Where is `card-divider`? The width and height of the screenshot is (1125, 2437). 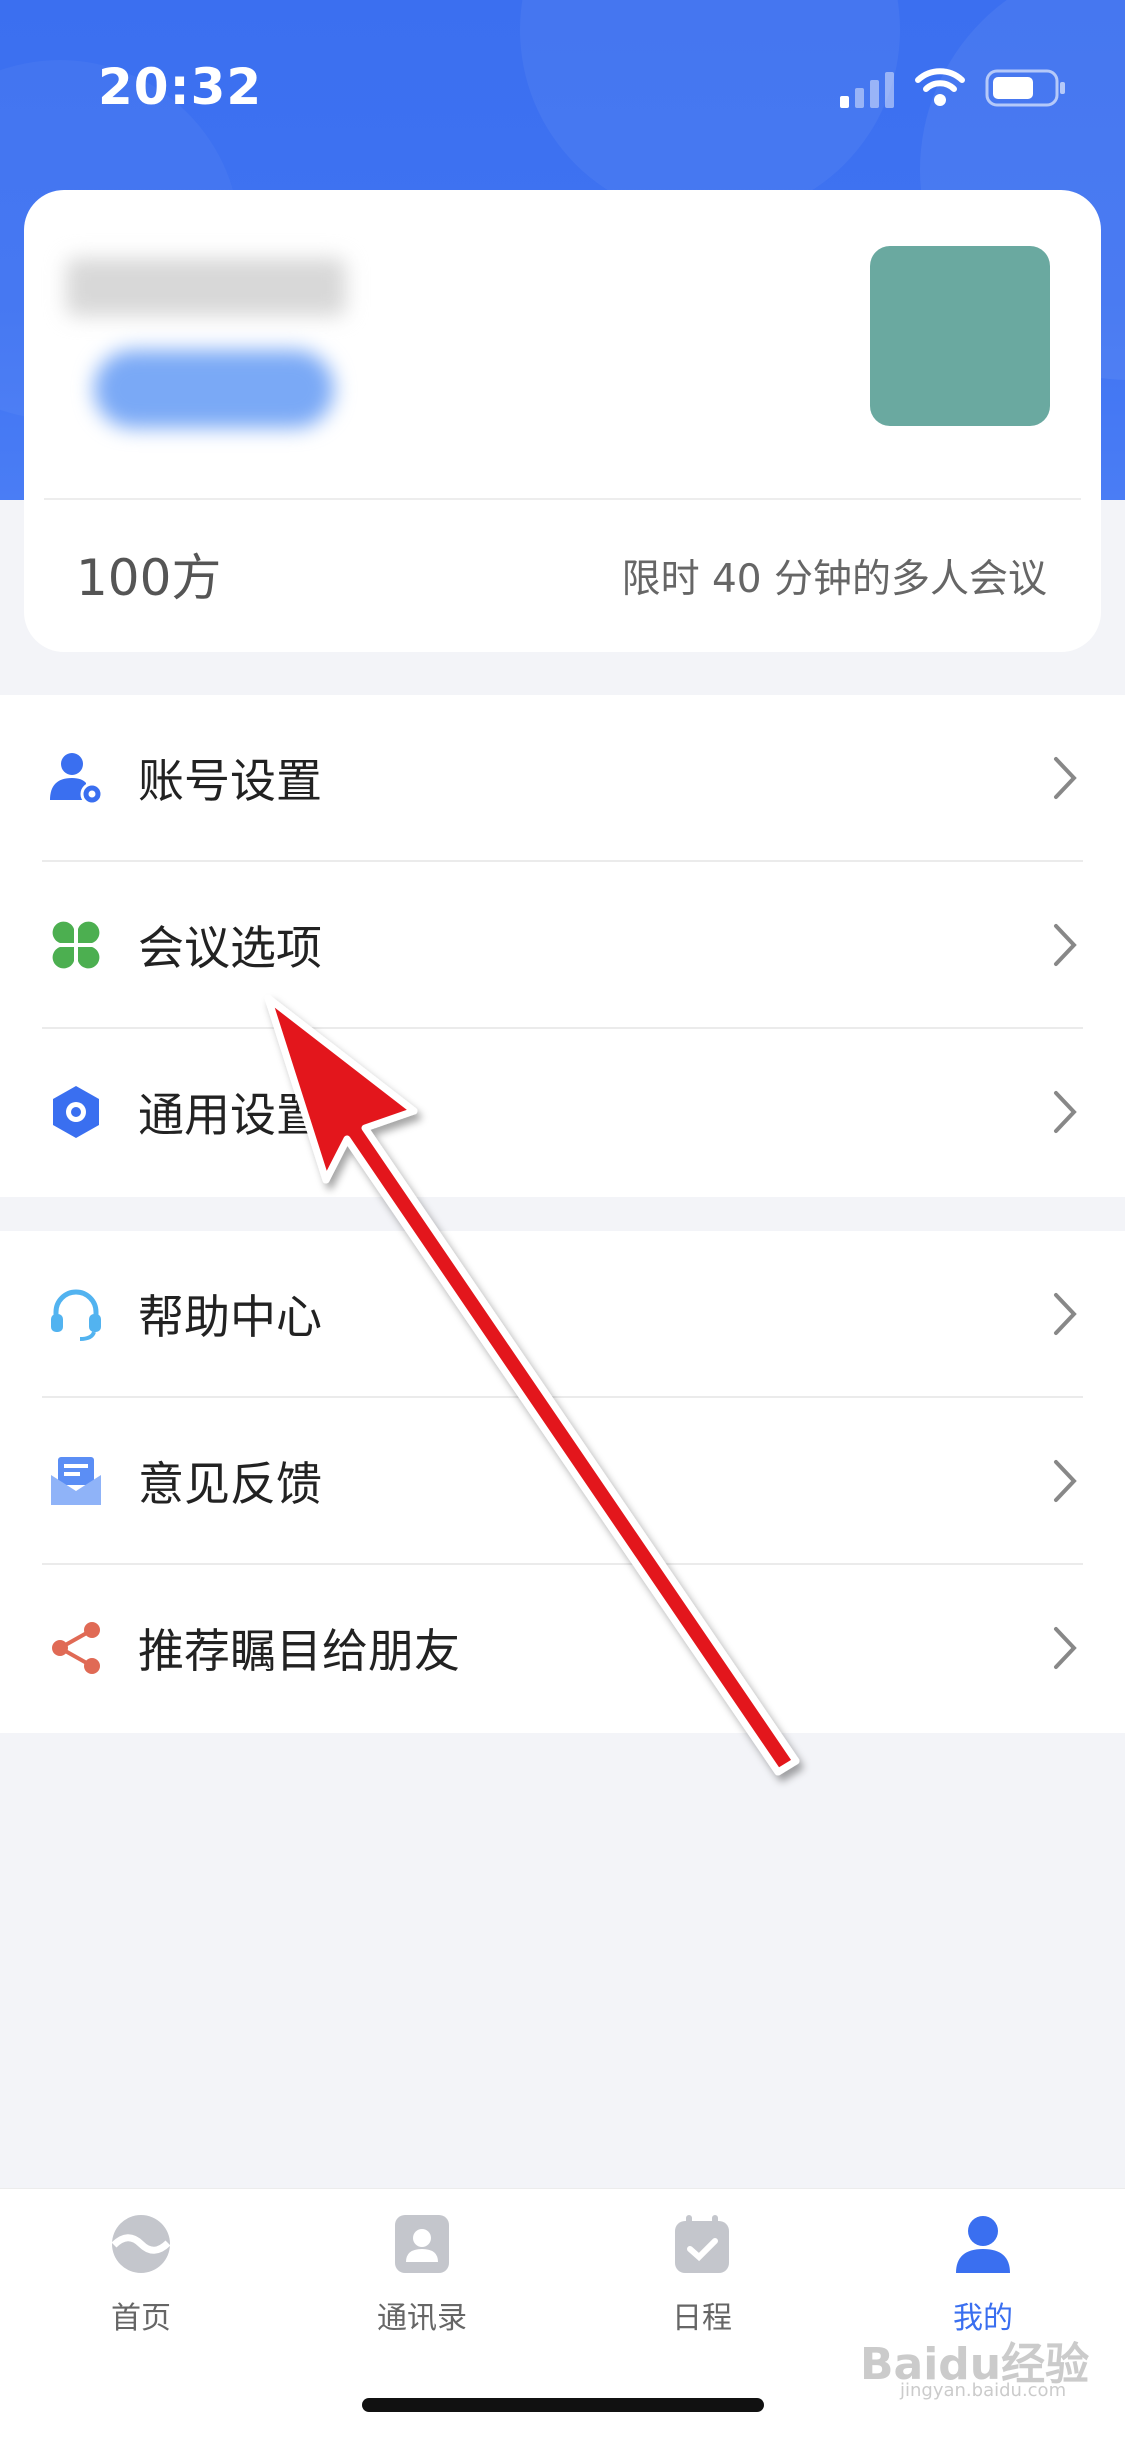 card-divider is located at coordinates (562, 499).